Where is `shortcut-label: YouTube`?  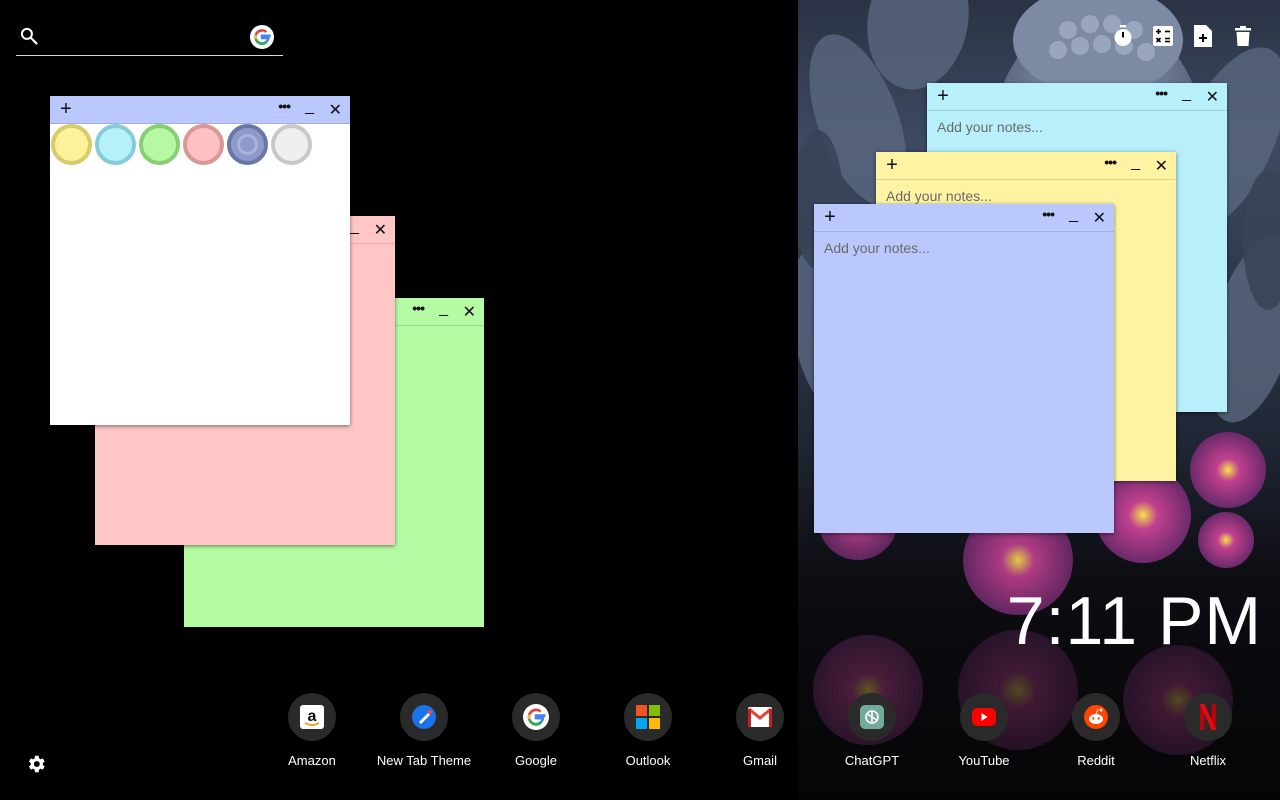
shortcut-label: YouTube is located at coordinates (984, 760).